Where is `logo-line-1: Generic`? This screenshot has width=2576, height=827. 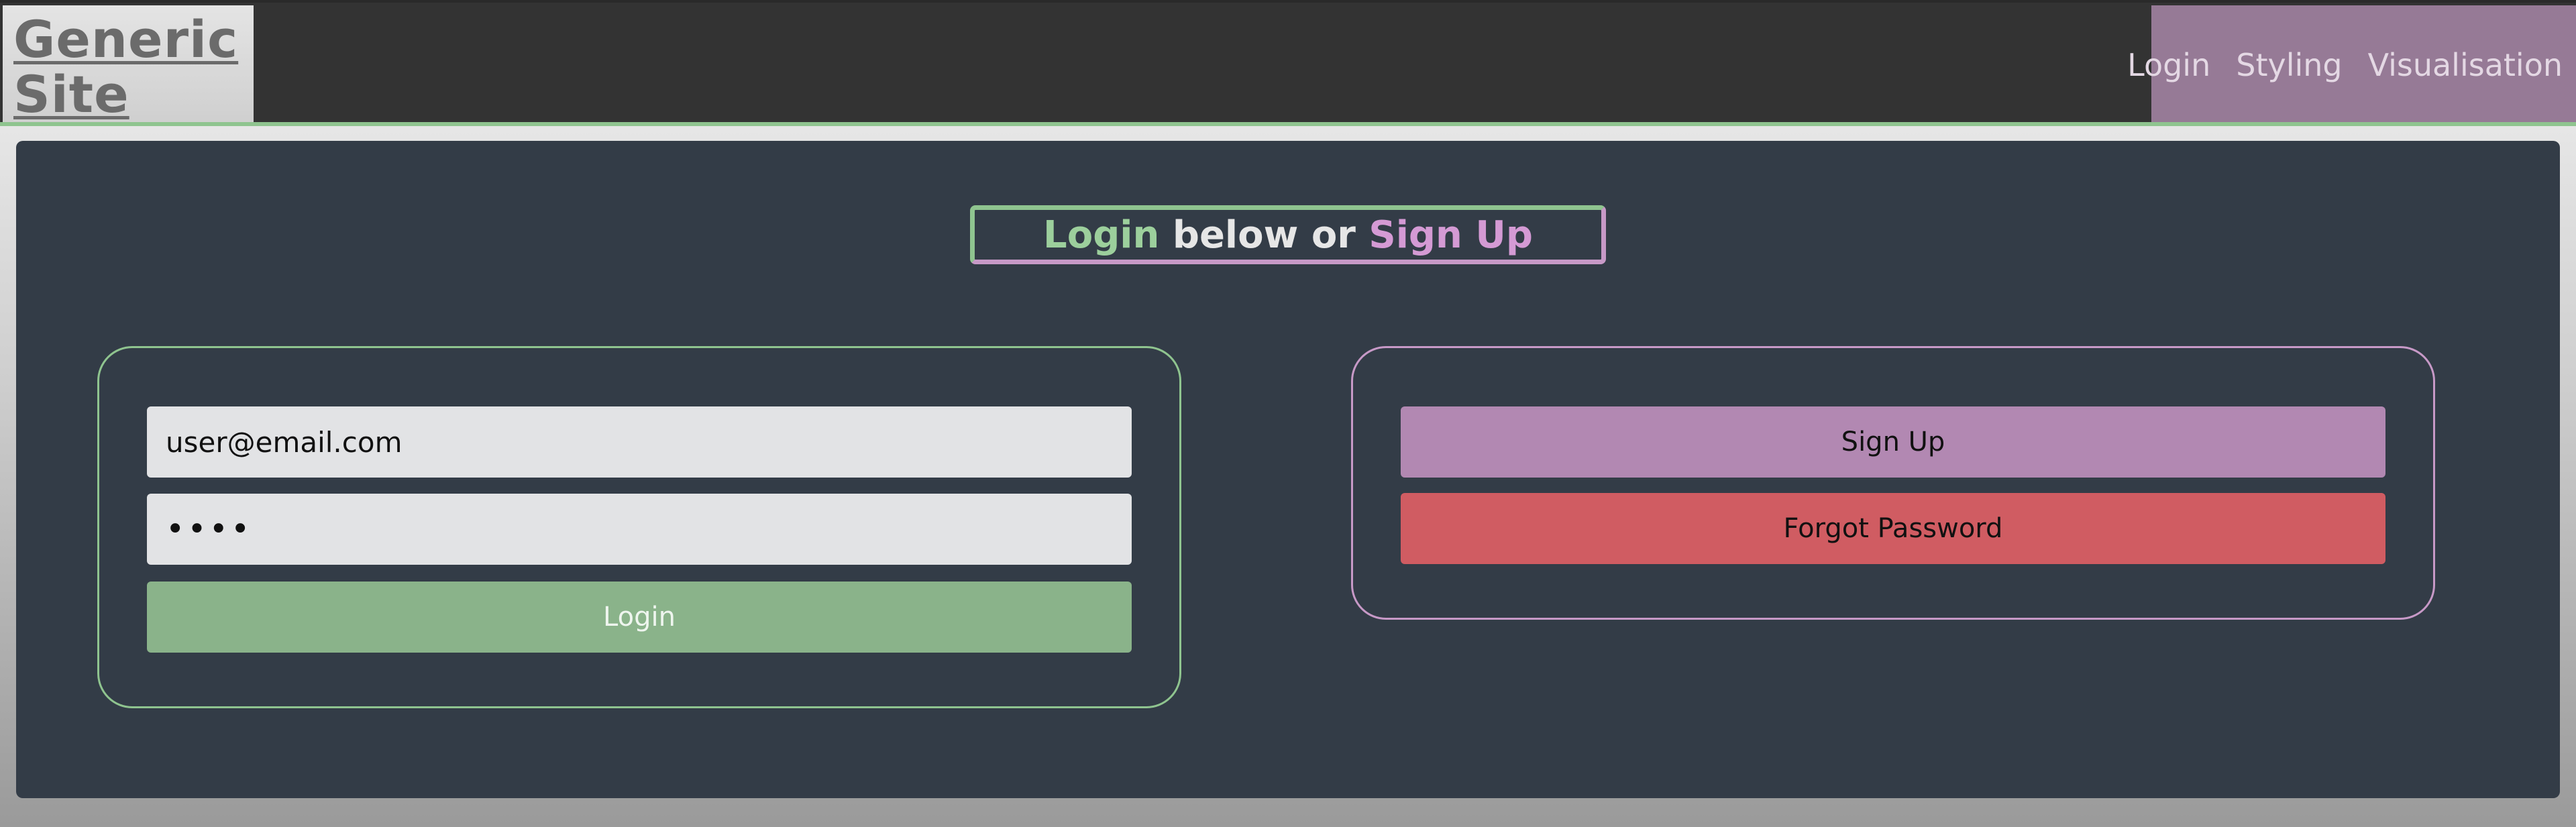 logo-line-1: Generic is located at coordinates (126, 39).